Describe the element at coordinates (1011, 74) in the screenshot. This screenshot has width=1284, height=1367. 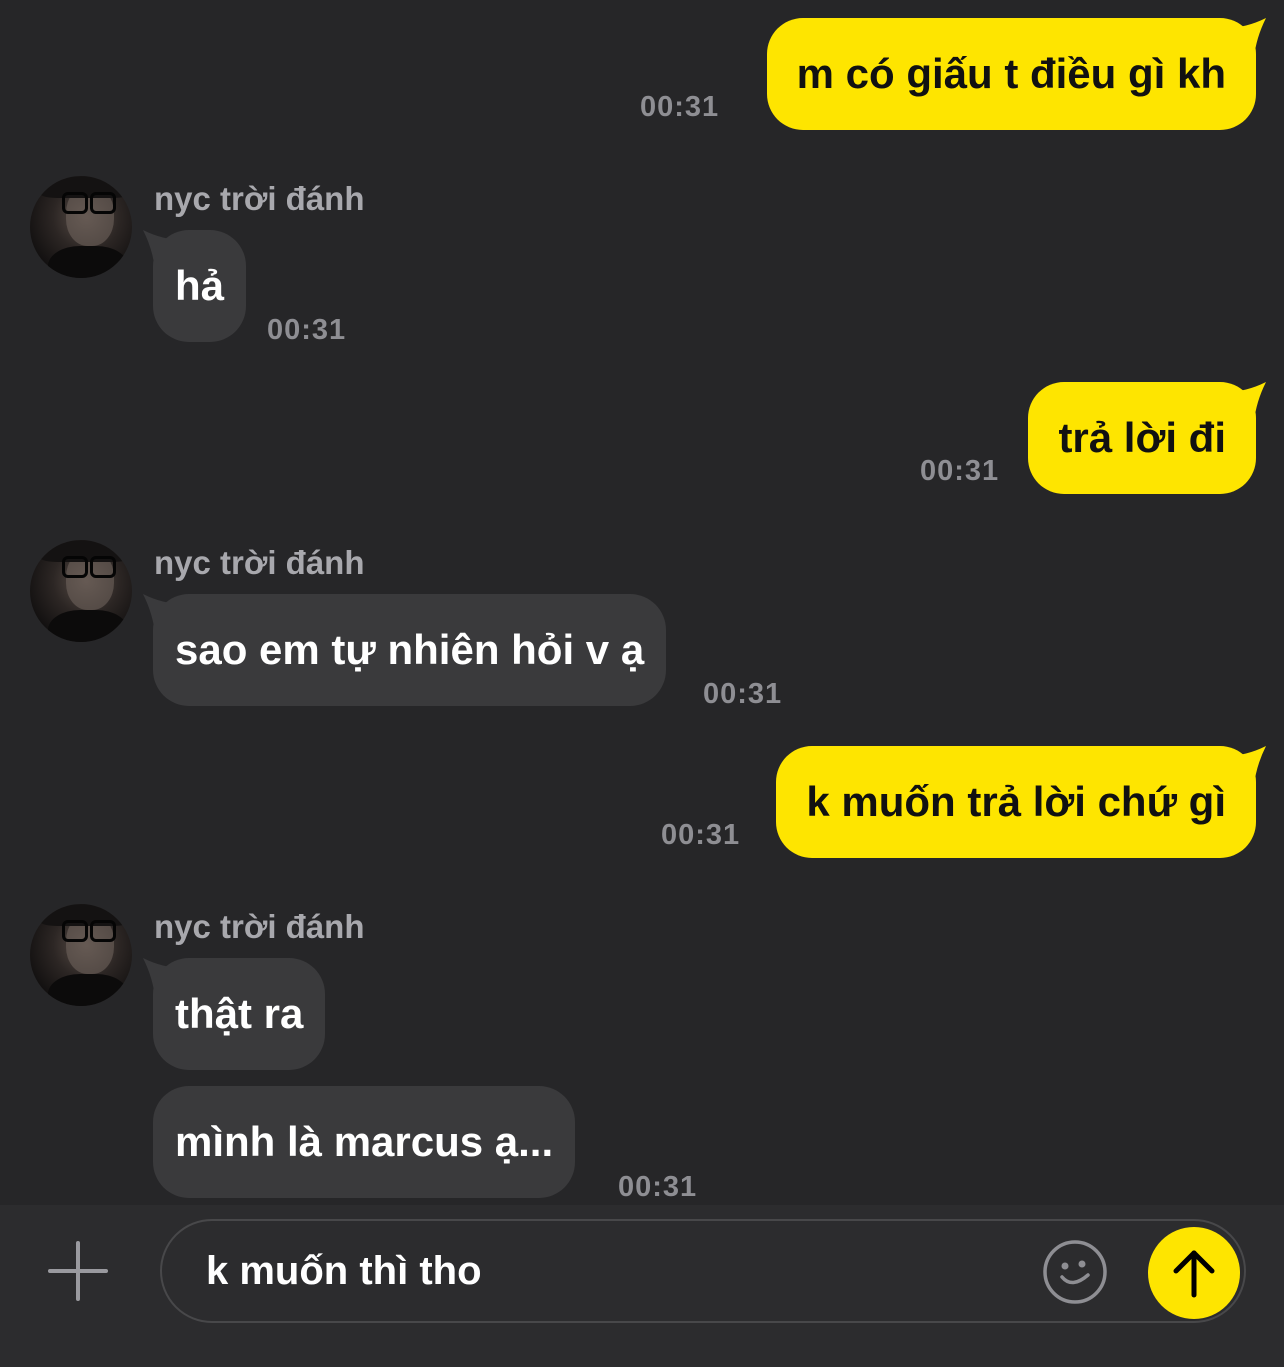
I see `message-bubble: m có giấu t điều gì kh` at that location.